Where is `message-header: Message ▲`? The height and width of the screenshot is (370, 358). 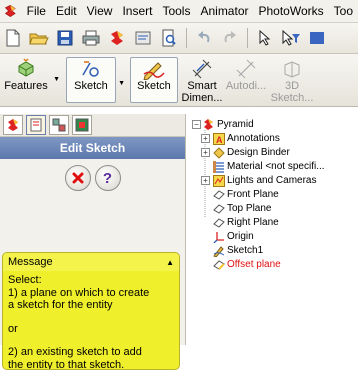
message-header: Message ▲ is located at coordinates (91, 262).